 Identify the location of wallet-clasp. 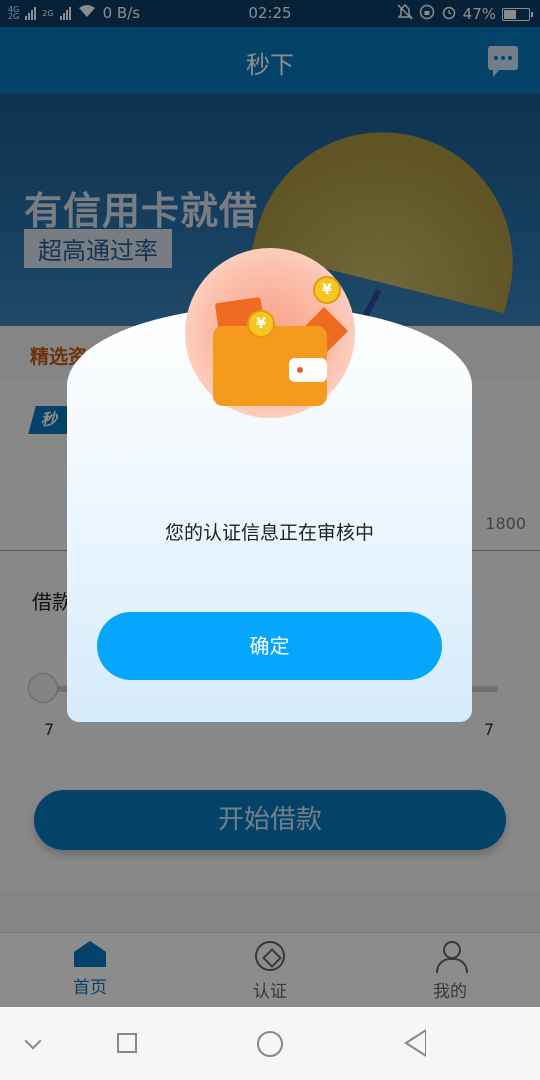
(308, 370).